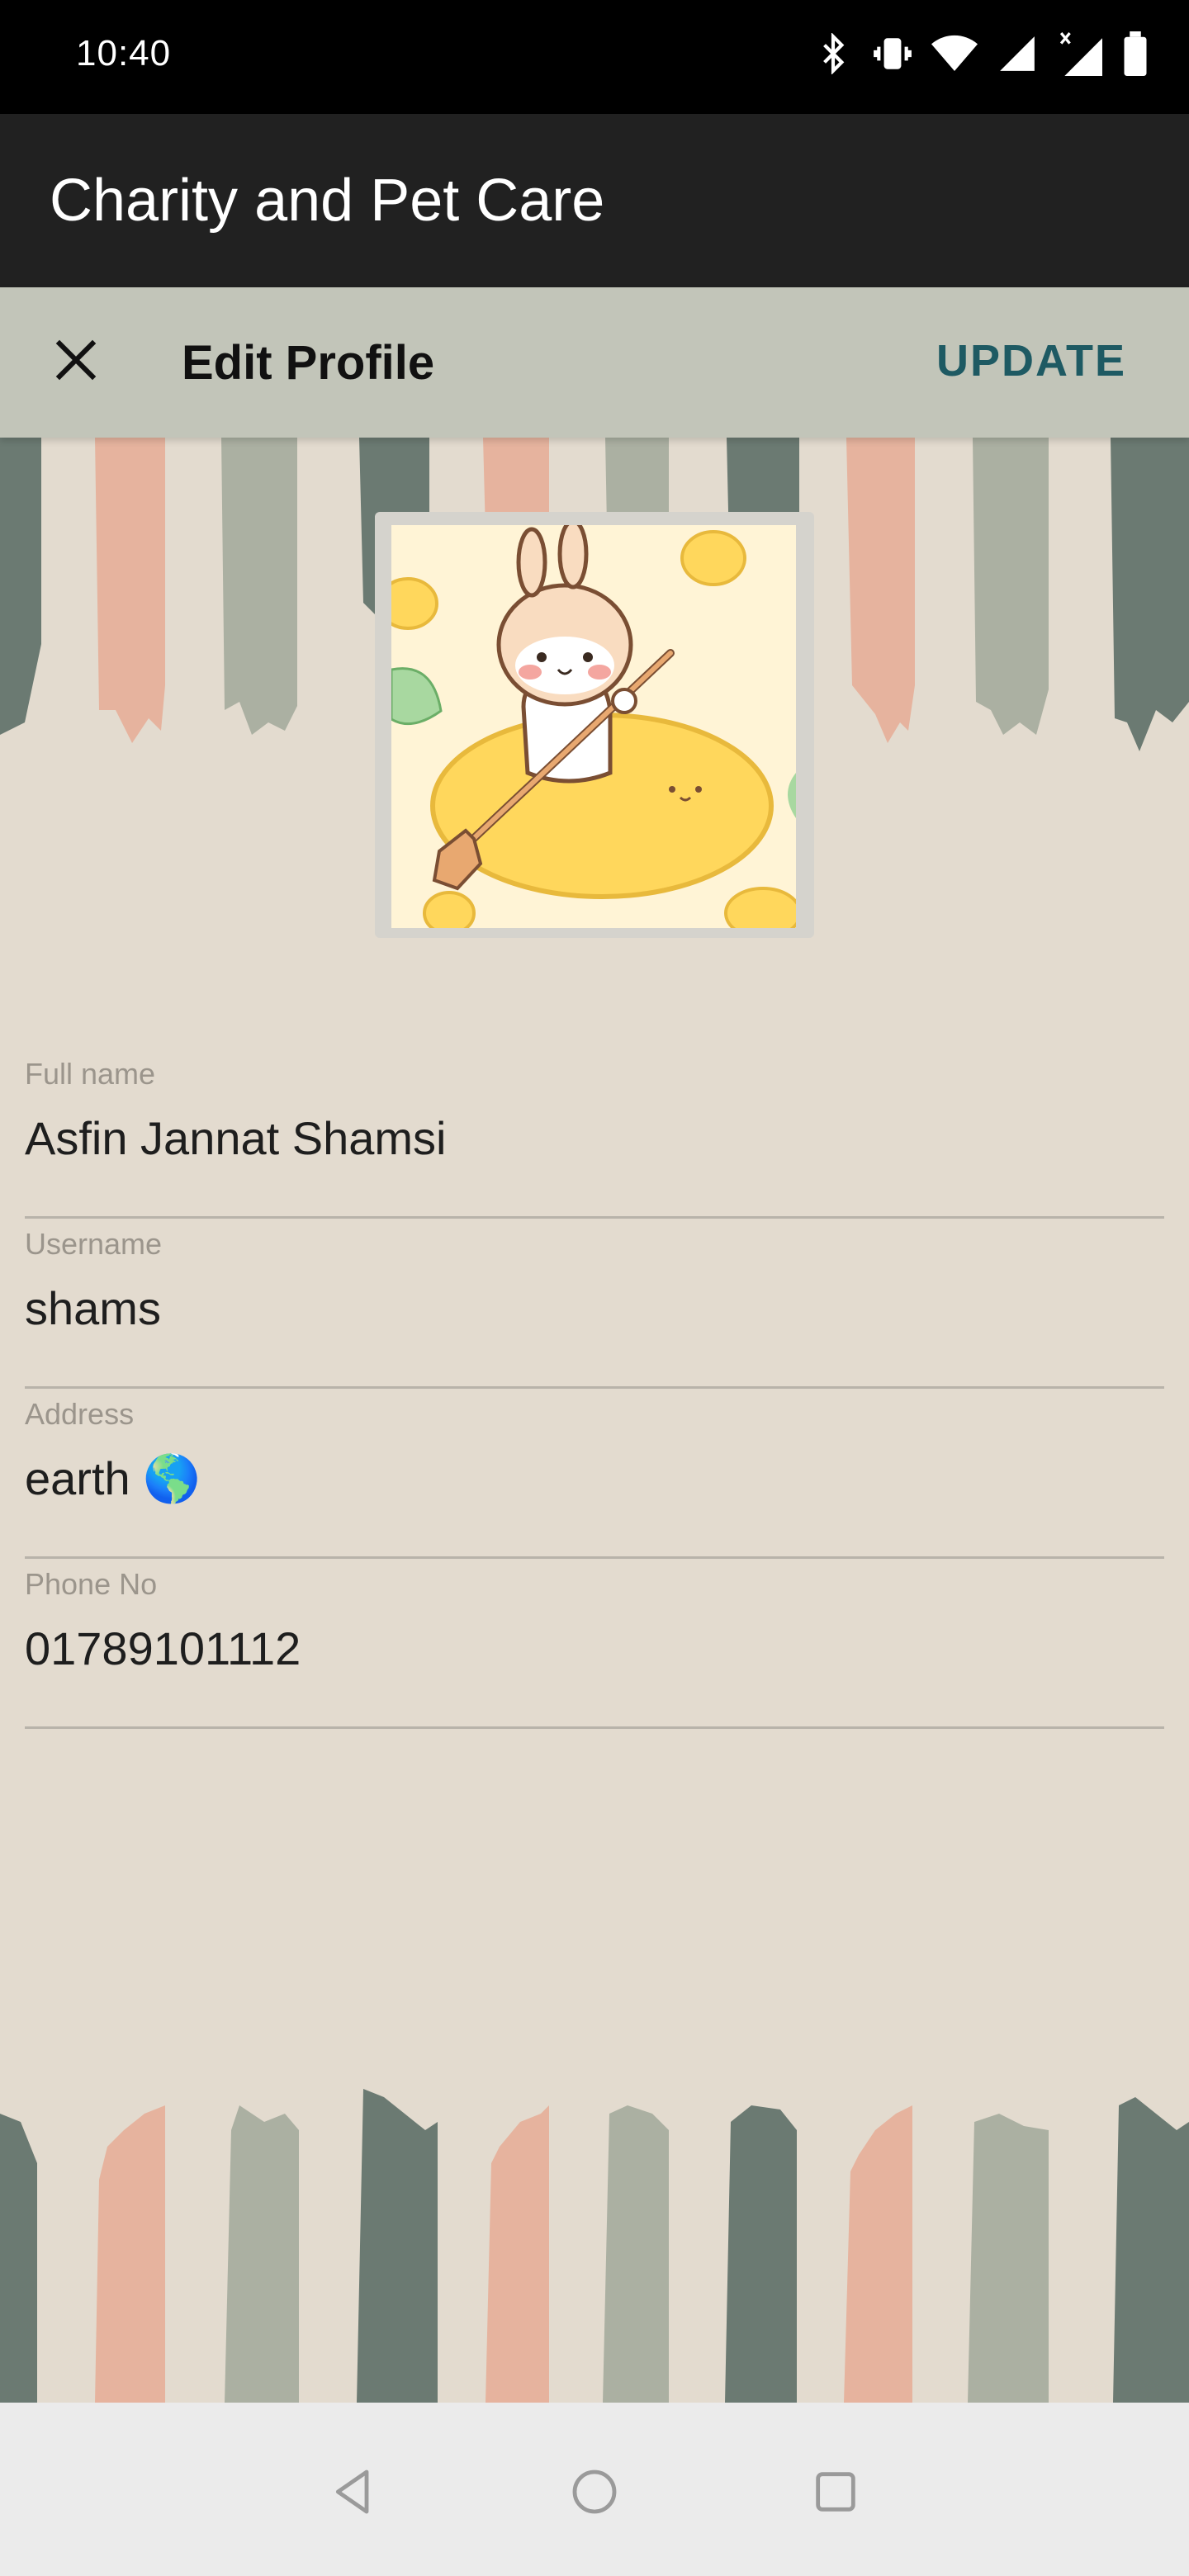  What do you see at coordinates (954, 53) in the screenshot?
I see `wifi-icon` at bounding box center [954, 53].